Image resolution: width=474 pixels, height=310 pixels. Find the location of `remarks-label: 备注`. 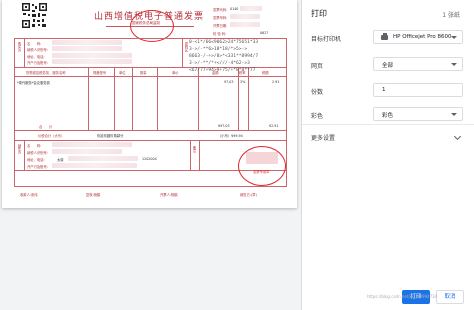

remarks-label: 备注 is located at coordinates (194, 149).